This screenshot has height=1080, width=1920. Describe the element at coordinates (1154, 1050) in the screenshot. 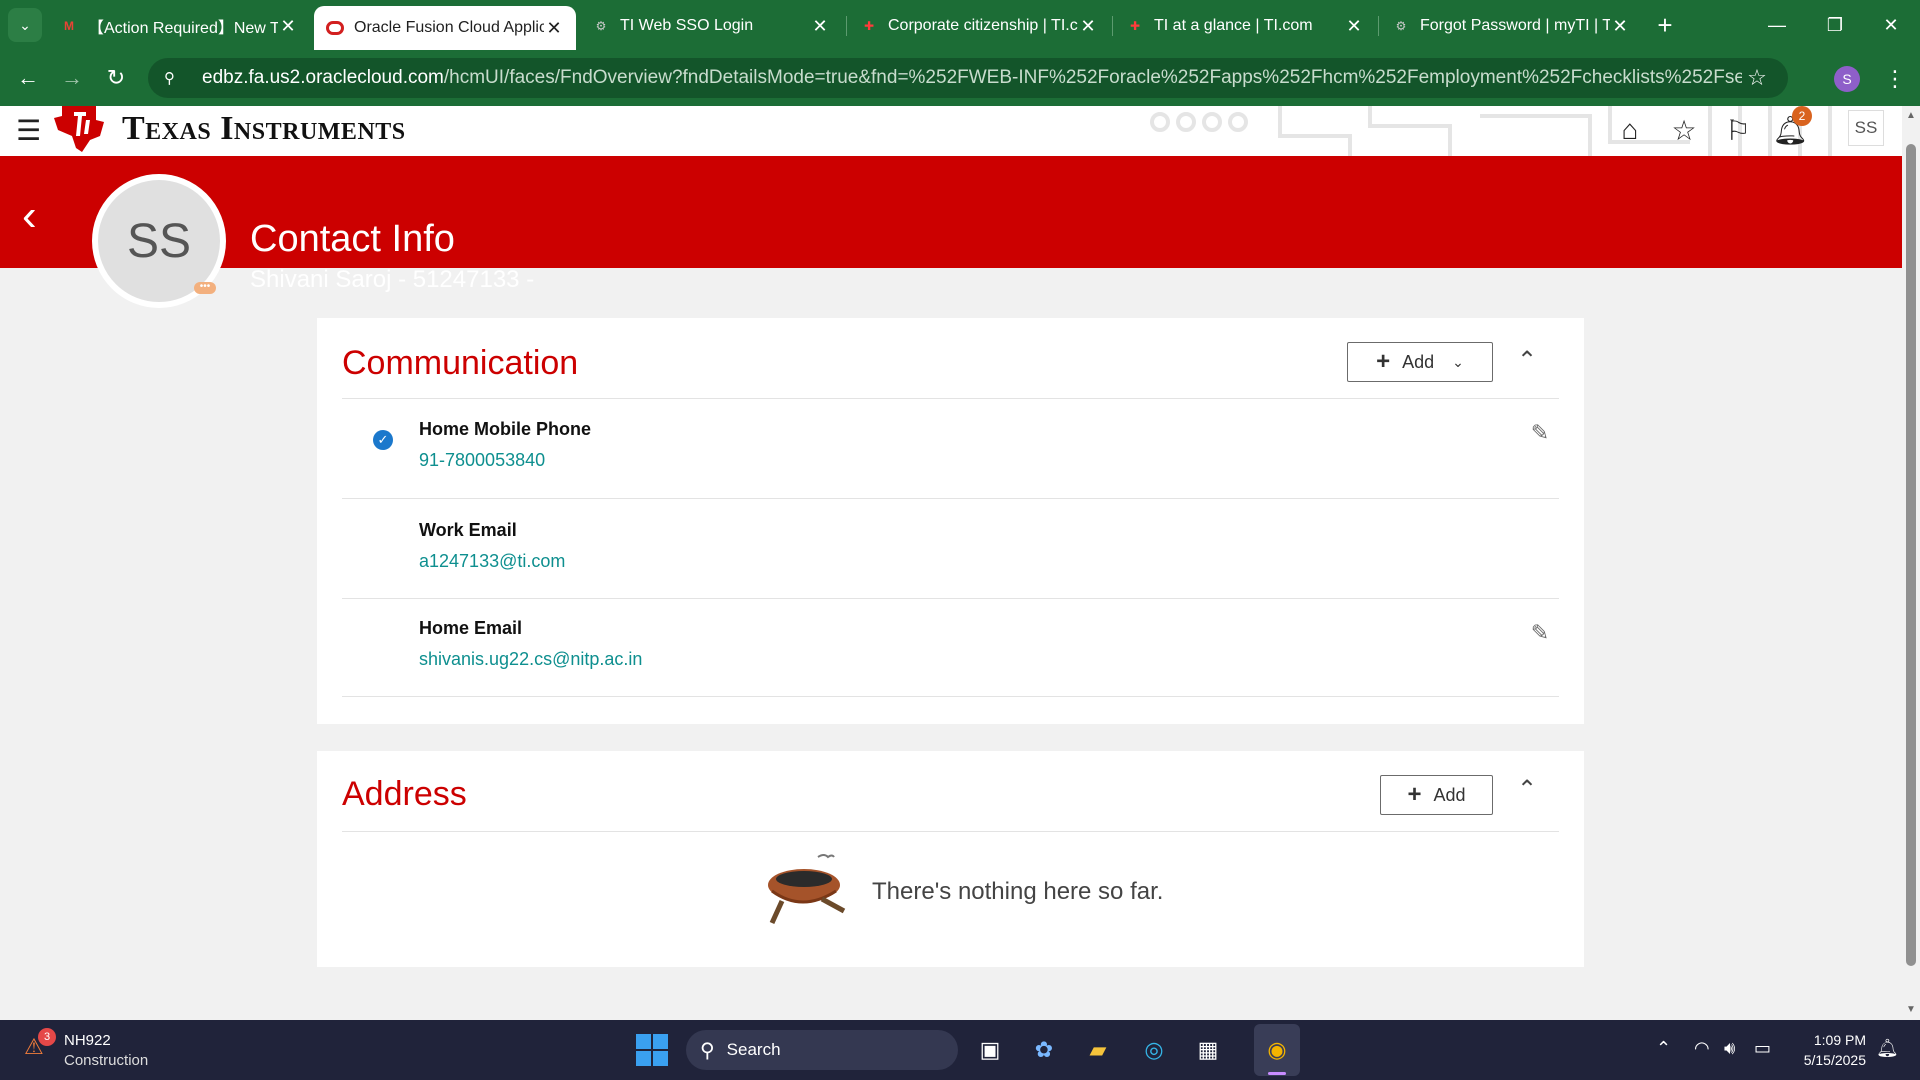

I see `edge-browser-icon: ◎` at that location.